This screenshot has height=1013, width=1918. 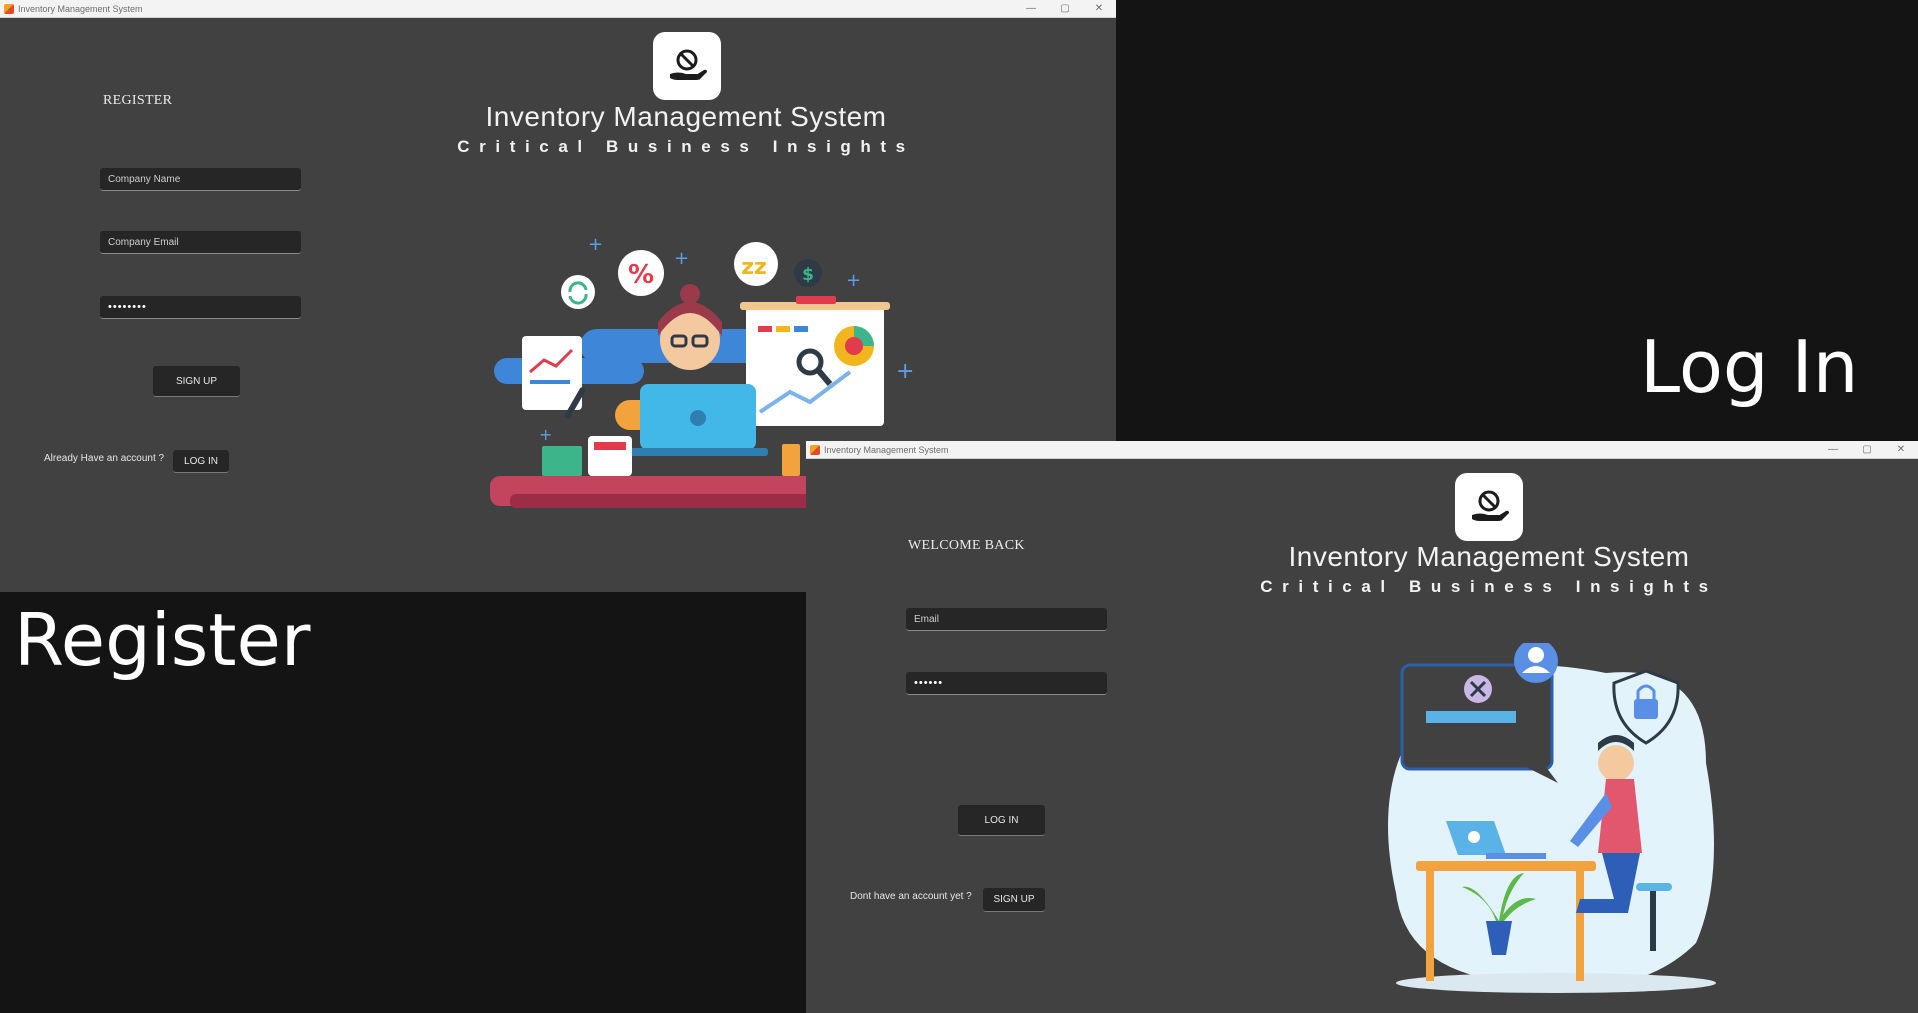 What do you see at coordinates (1362, 450) in the screenshot?
I see `login-titlebar: Inventory Management System — ▢ ✕` at bounding box center [1362, 450].